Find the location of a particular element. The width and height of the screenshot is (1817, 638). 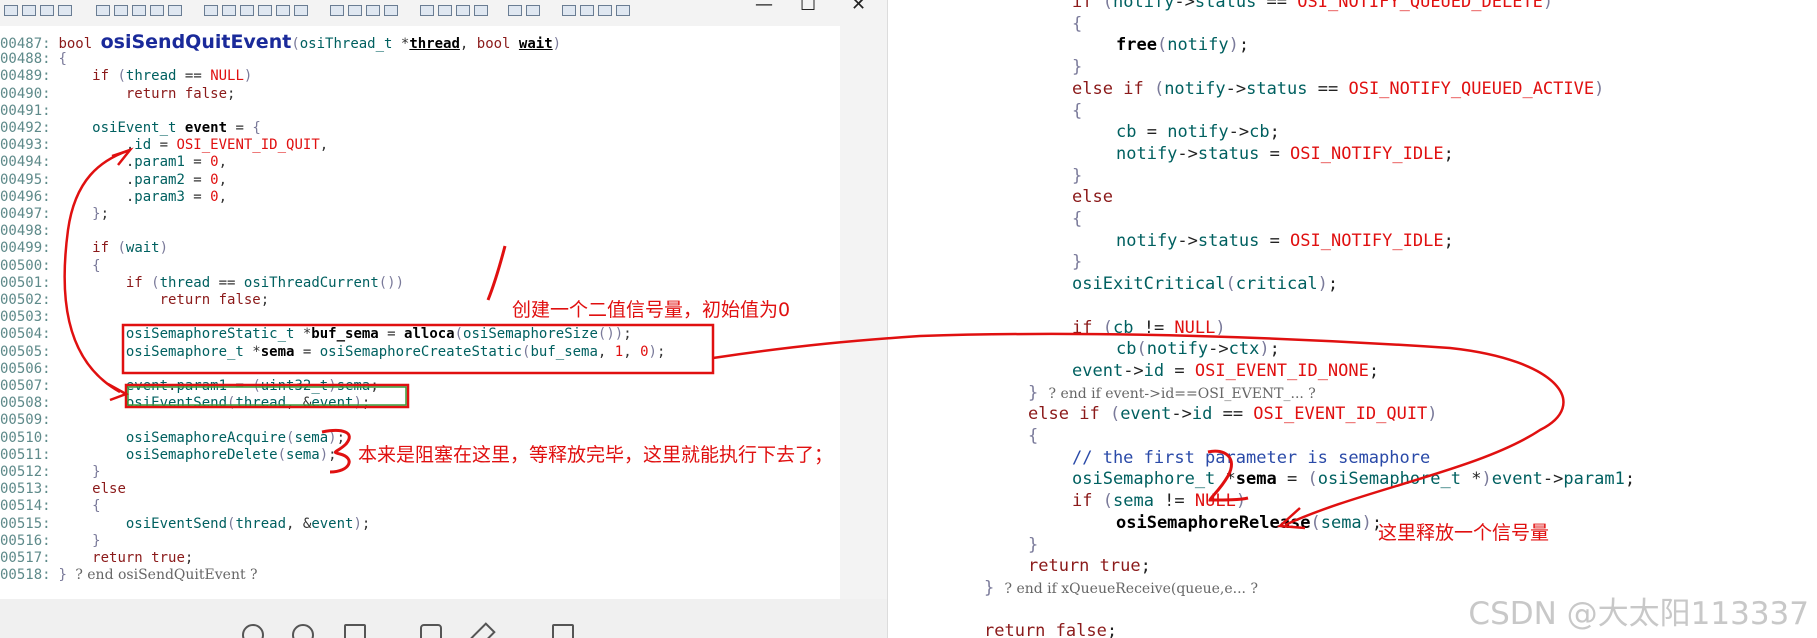

code-text: } ? end osiSendQuitEvent ? is located at coordinates (158, 575).